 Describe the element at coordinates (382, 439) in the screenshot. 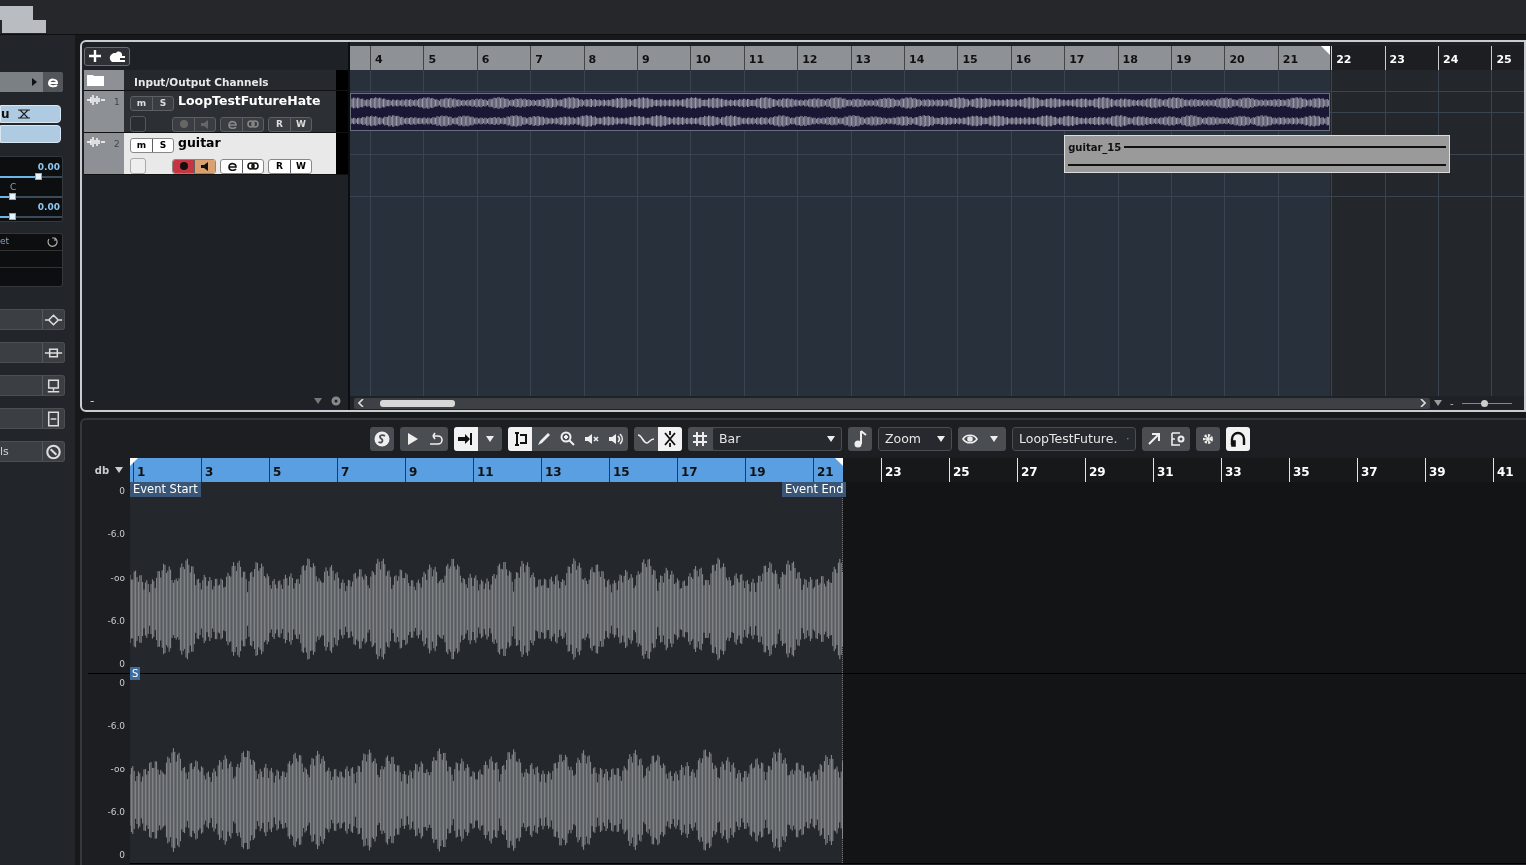

I see `solo-icon` at that location.